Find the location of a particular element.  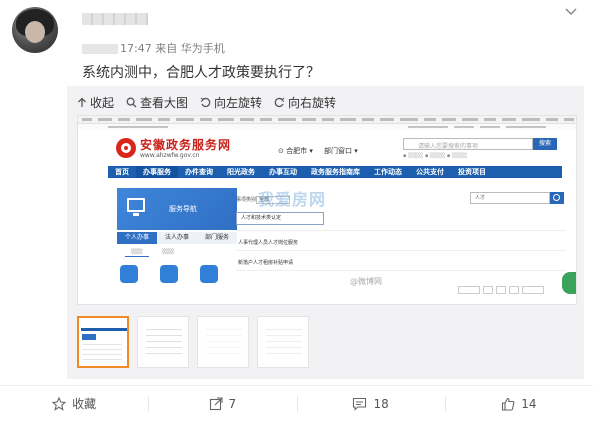

watermark-site: 我爱房网 is located at coordinates (292, 199).